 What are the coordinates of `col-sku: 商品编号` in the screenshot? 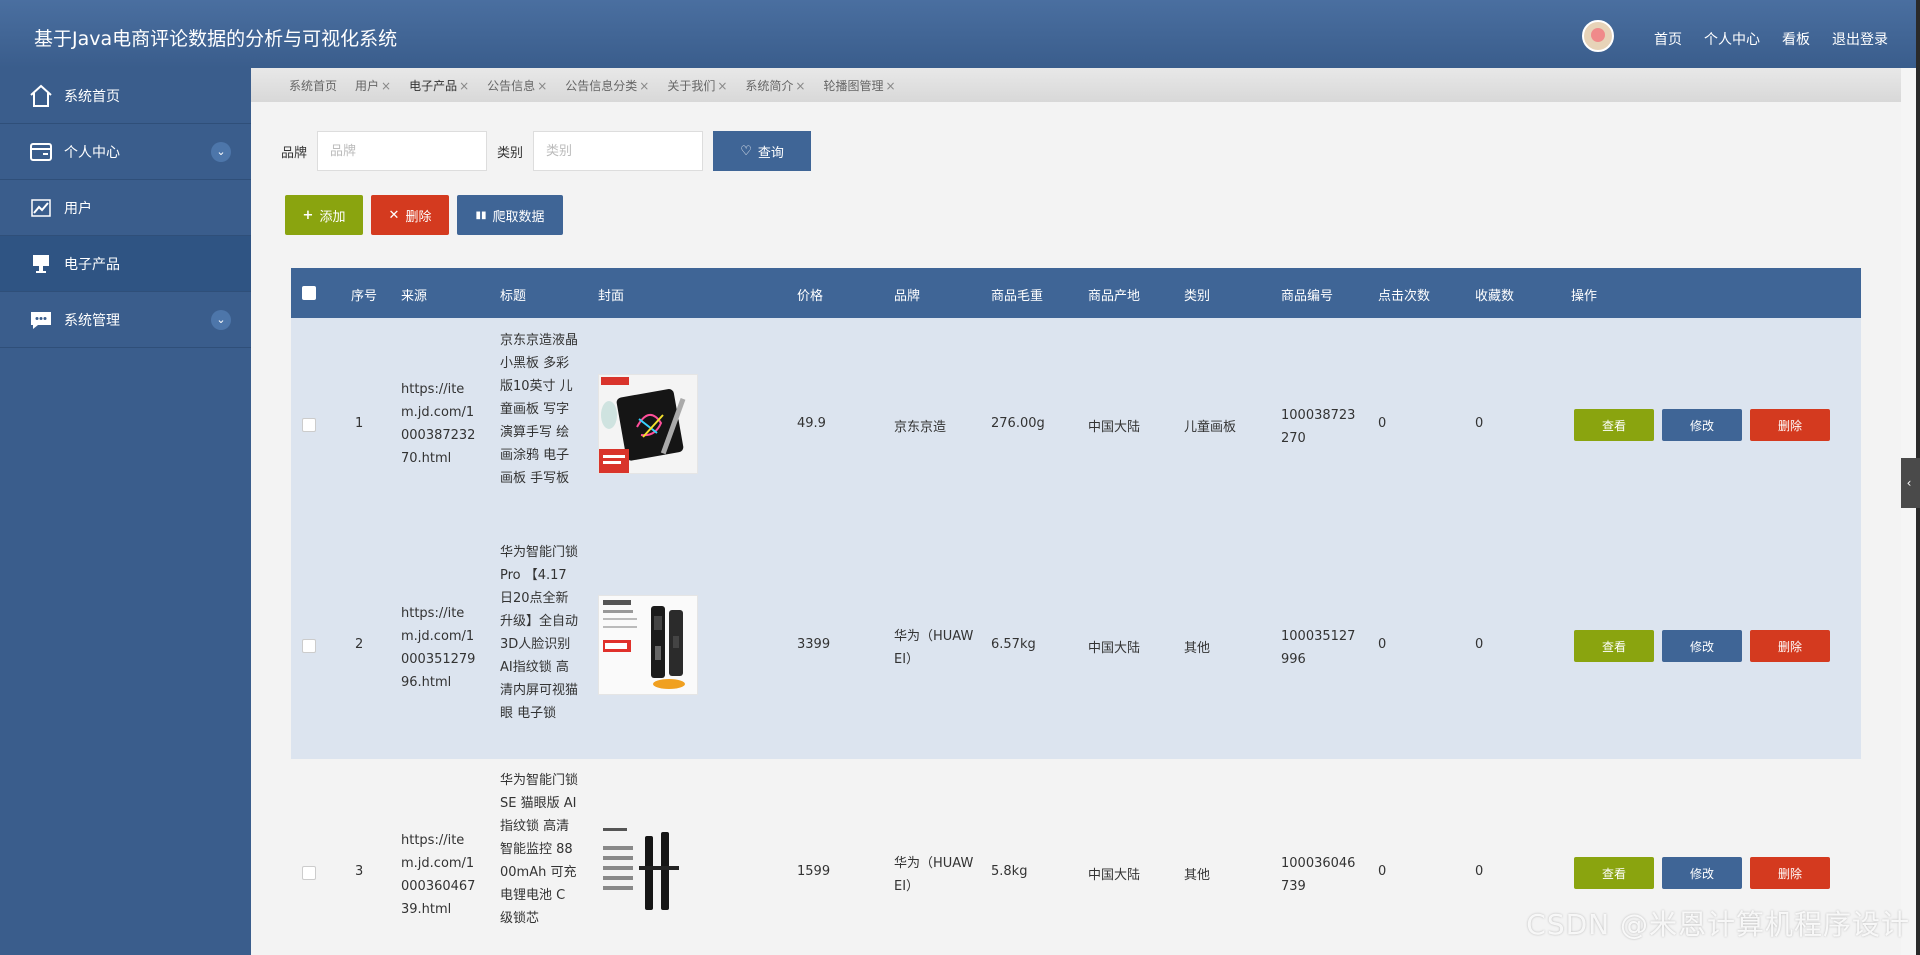 It's located at (1307, 296).